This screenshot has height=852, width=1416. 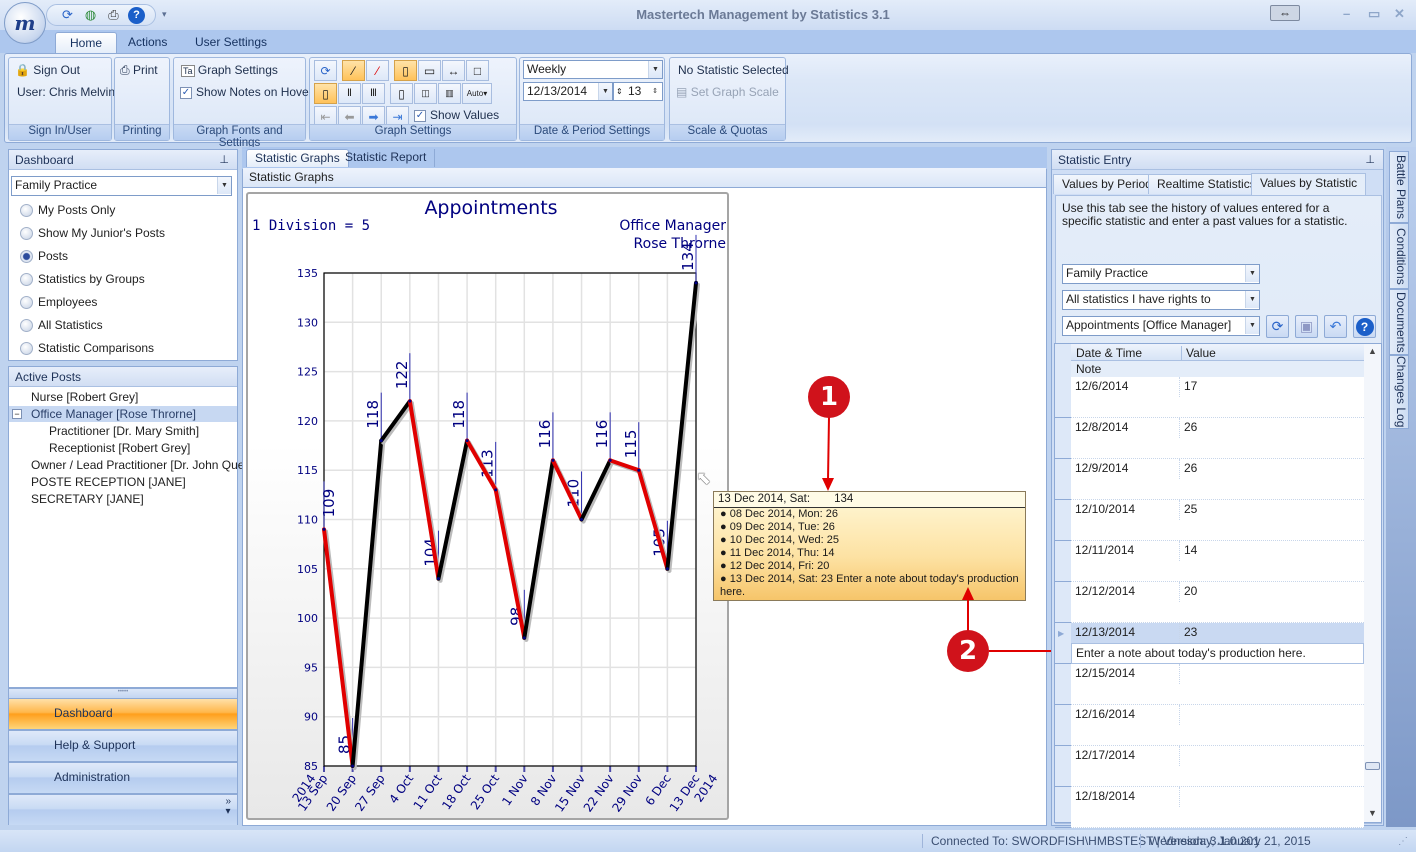 I want to click on tab-home: Home, so click(x=86, y=43).